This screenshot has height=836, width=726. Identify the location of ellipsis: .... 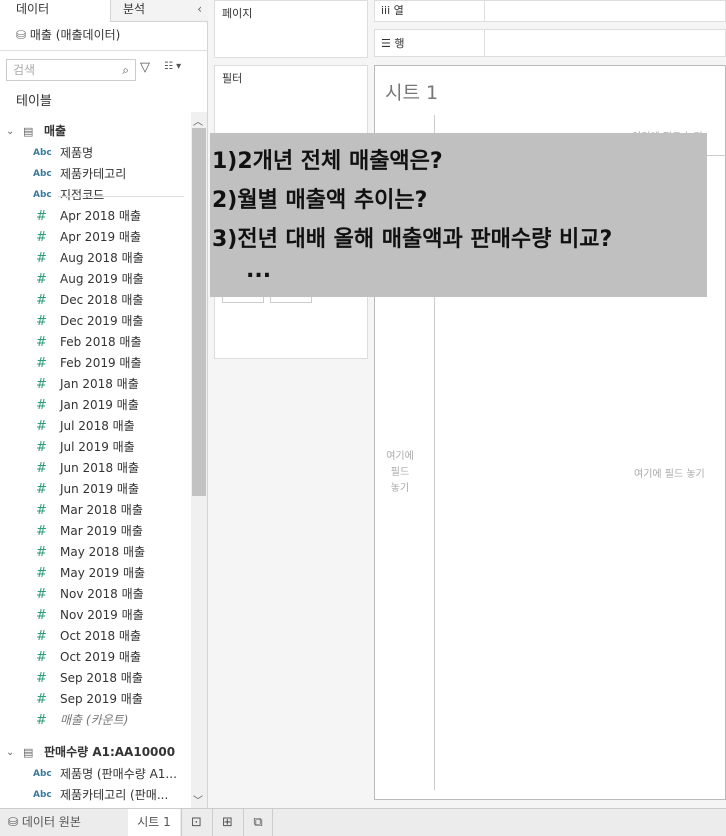
(259, 270).